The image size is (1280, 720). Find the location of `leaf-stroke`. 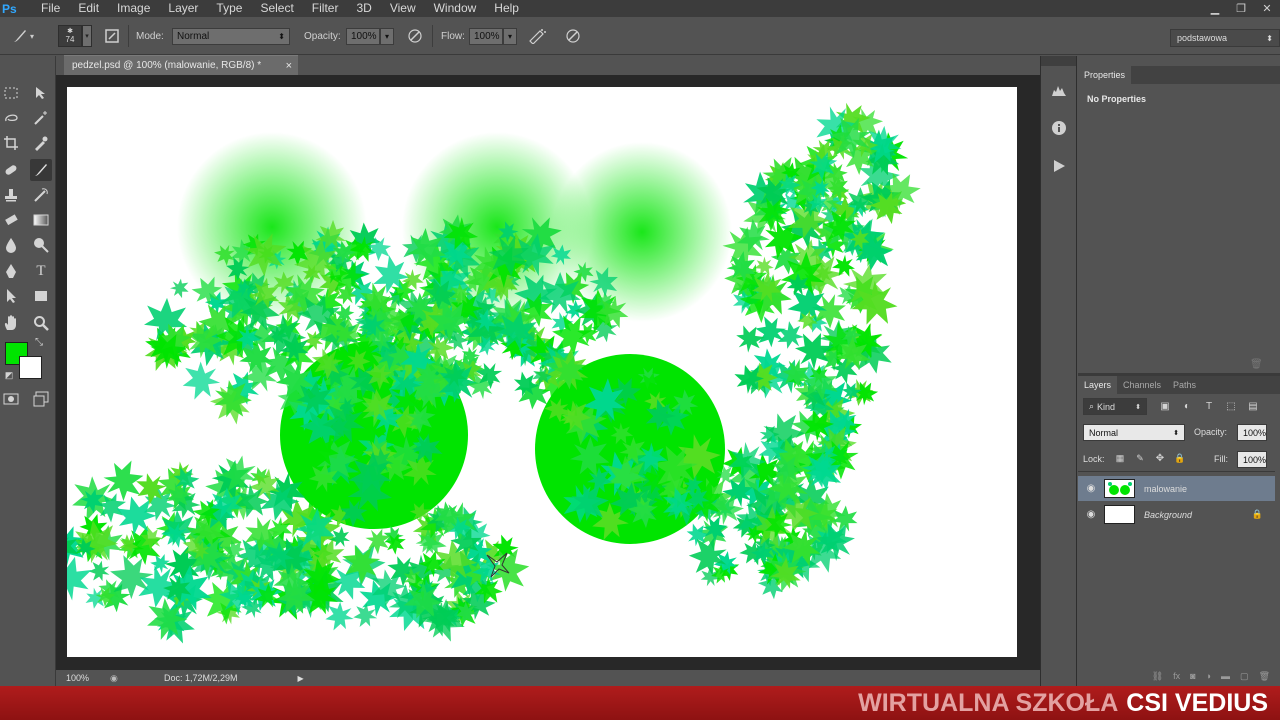

leaf-stroke is located at coordinates (124, 480).